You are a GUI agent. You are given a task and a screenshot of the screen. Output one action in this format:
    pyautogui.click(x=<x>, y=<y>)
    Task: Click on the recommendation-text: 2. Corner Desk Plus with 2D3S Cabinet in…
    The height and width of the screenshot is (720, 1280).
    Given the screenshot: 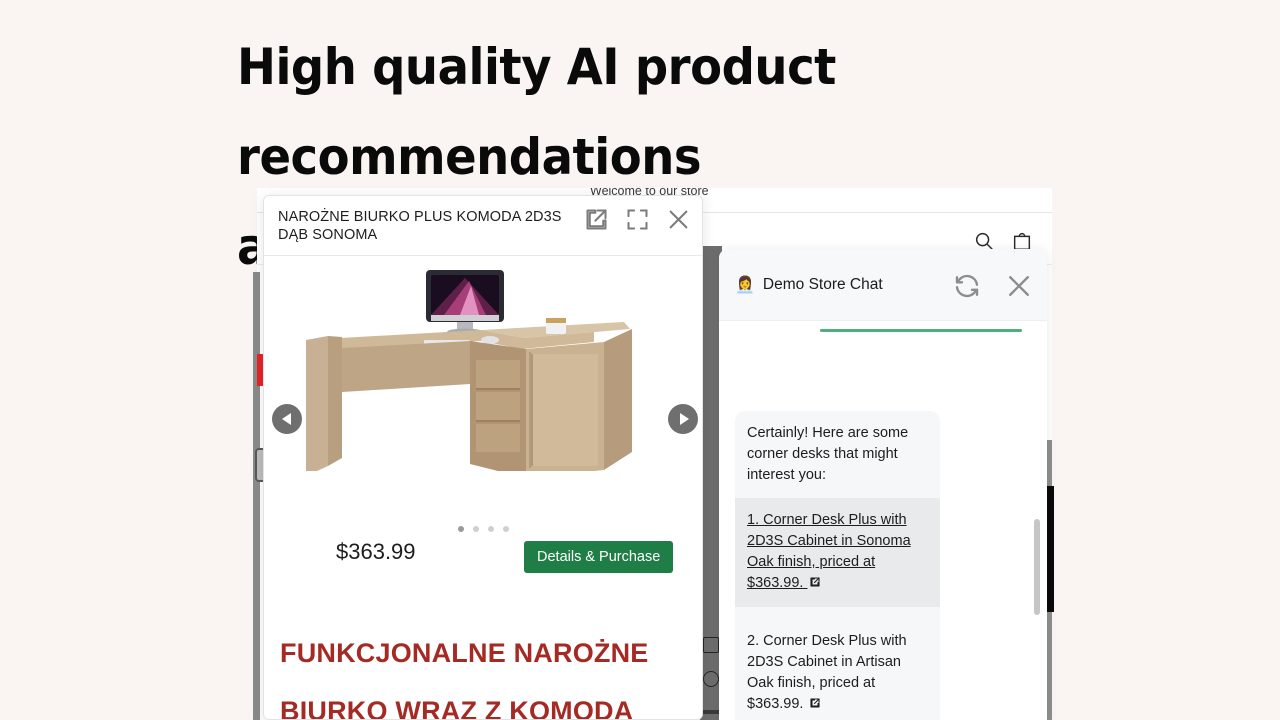 What is the action you would take?
    pyautogui.click(x=827, y=672)
    